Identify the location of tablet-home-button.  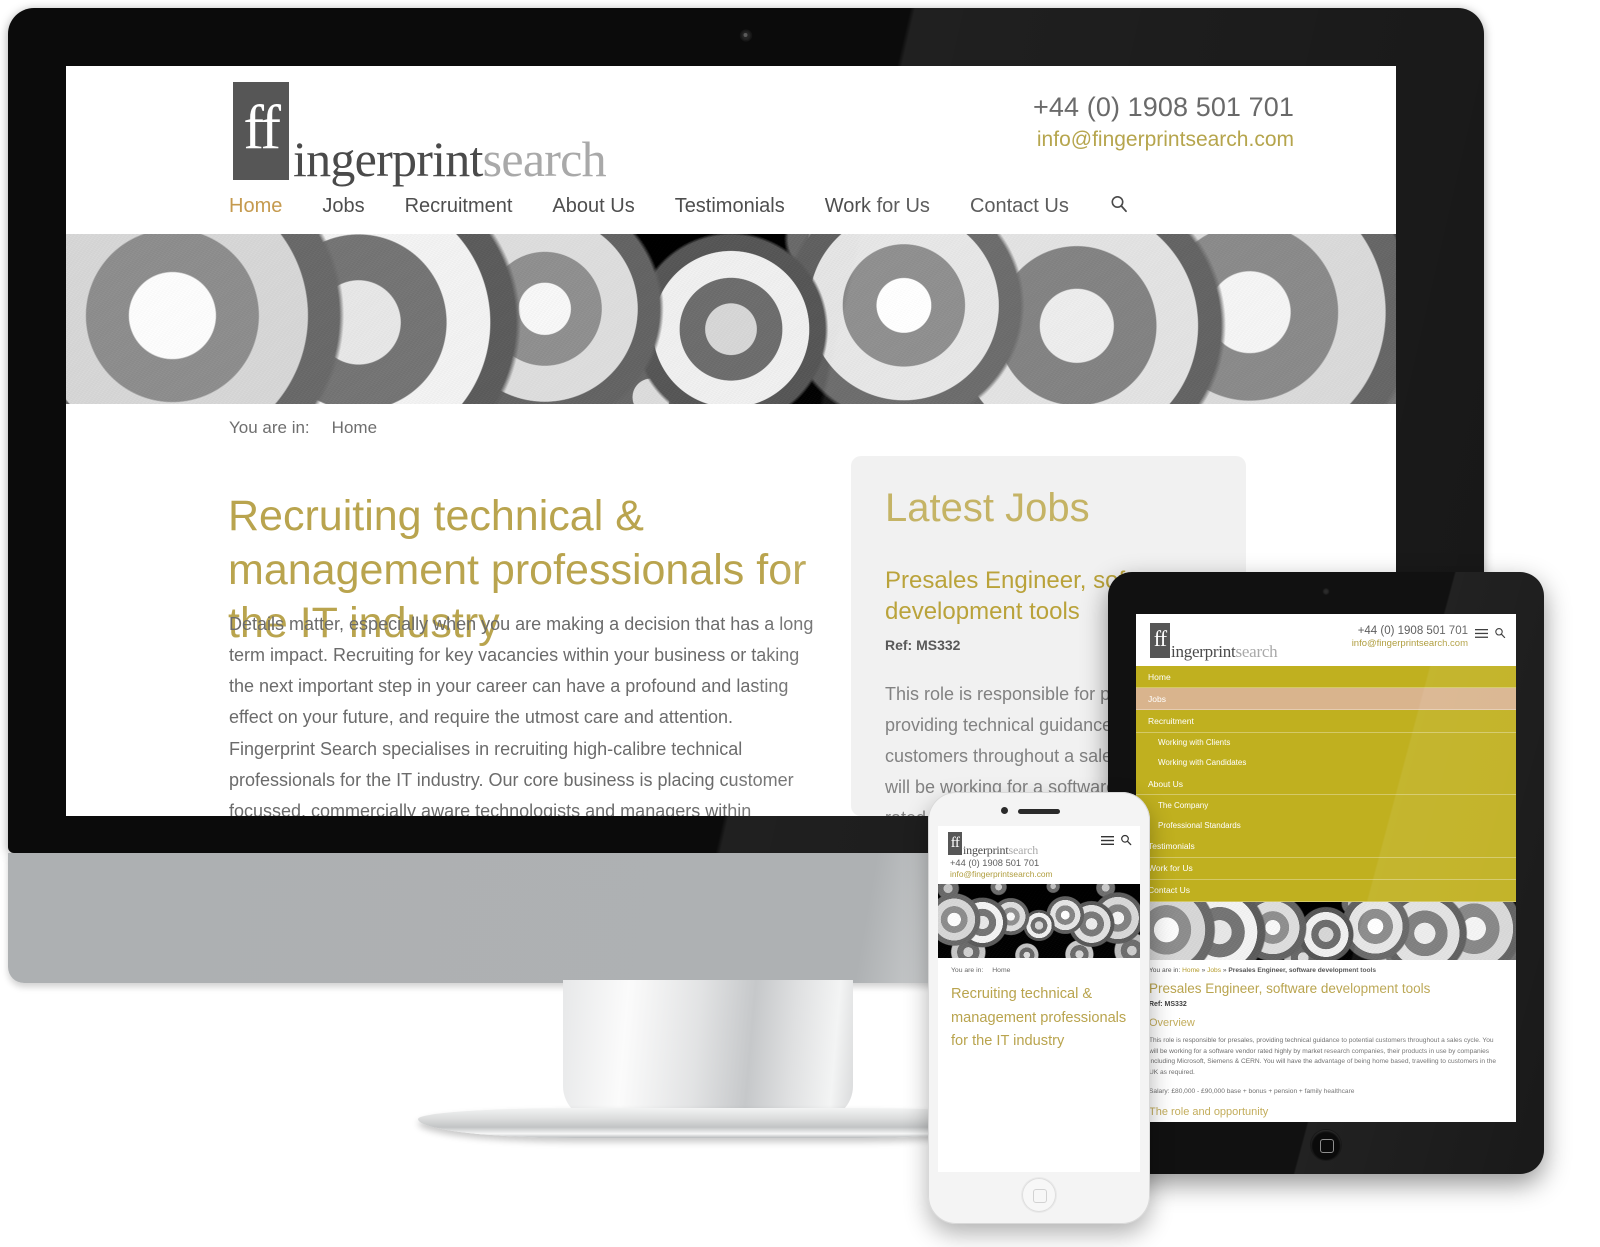
(1326, 1145).